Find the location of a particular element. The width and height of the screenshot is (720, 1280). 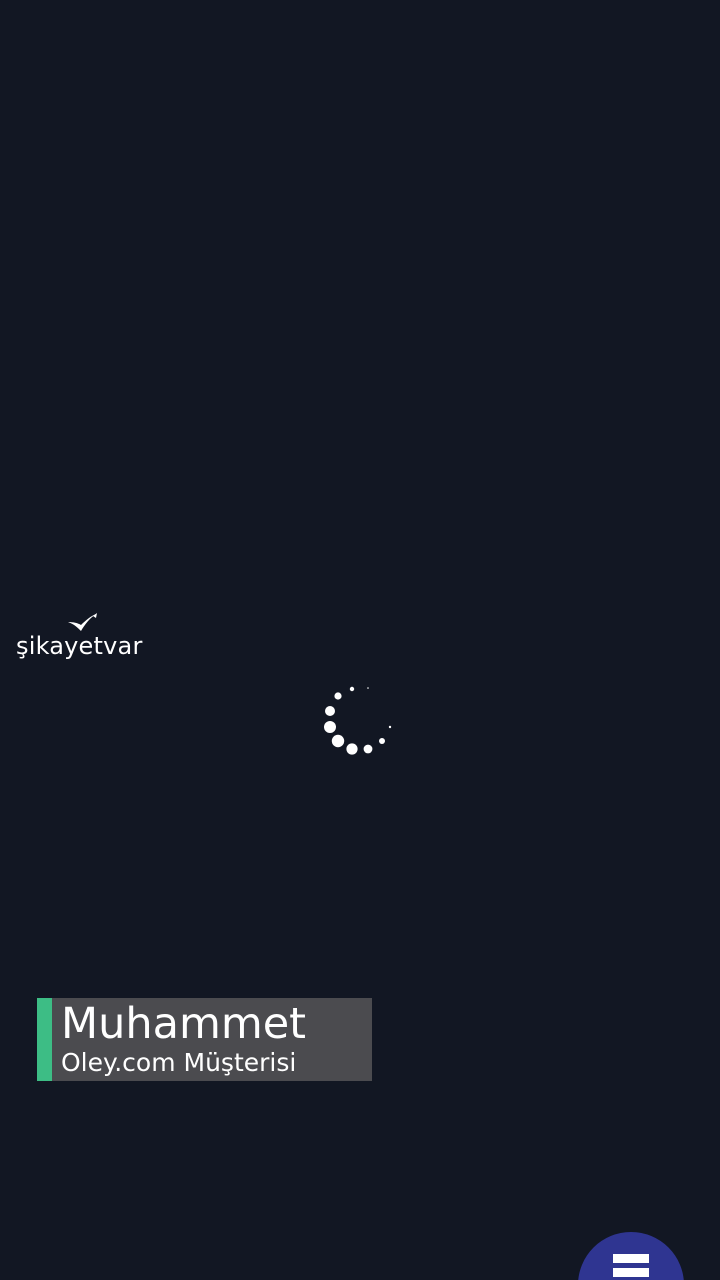

lower-third-caption: Muhammet Oley.com Müşterisi is located at coordinates (204, 1039).